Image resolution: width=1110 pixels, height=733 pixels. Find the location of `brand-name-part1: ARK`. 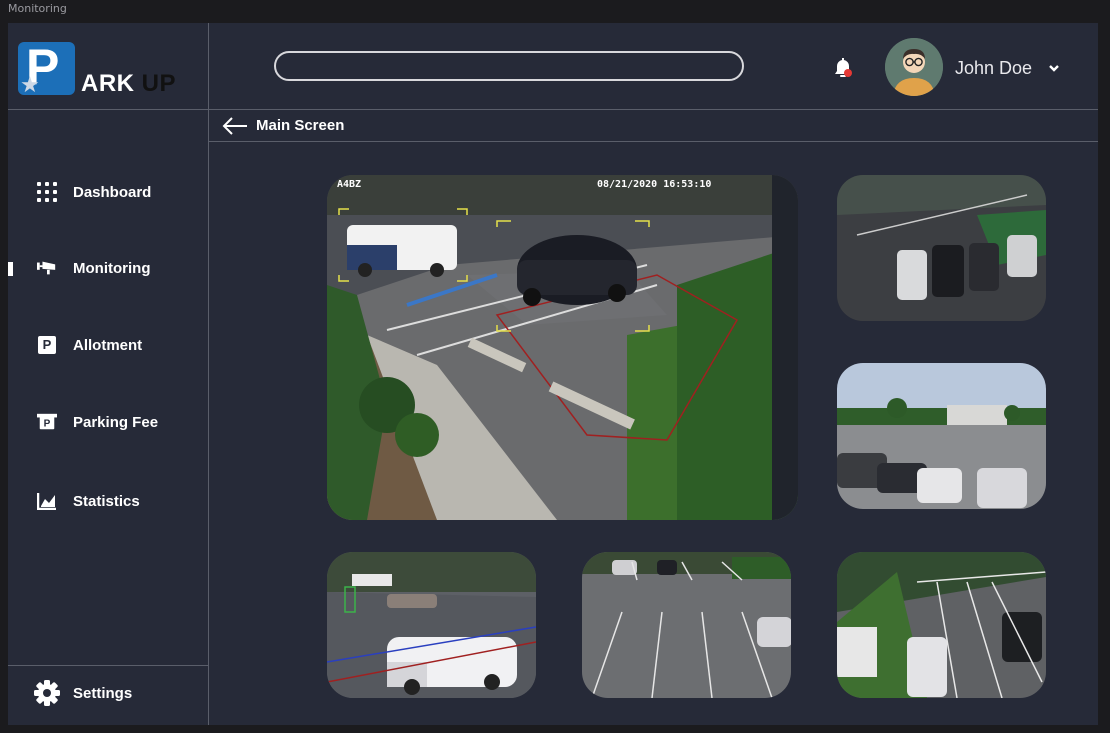

brand-name-part1: ARK is located at coordinates (108, 83).